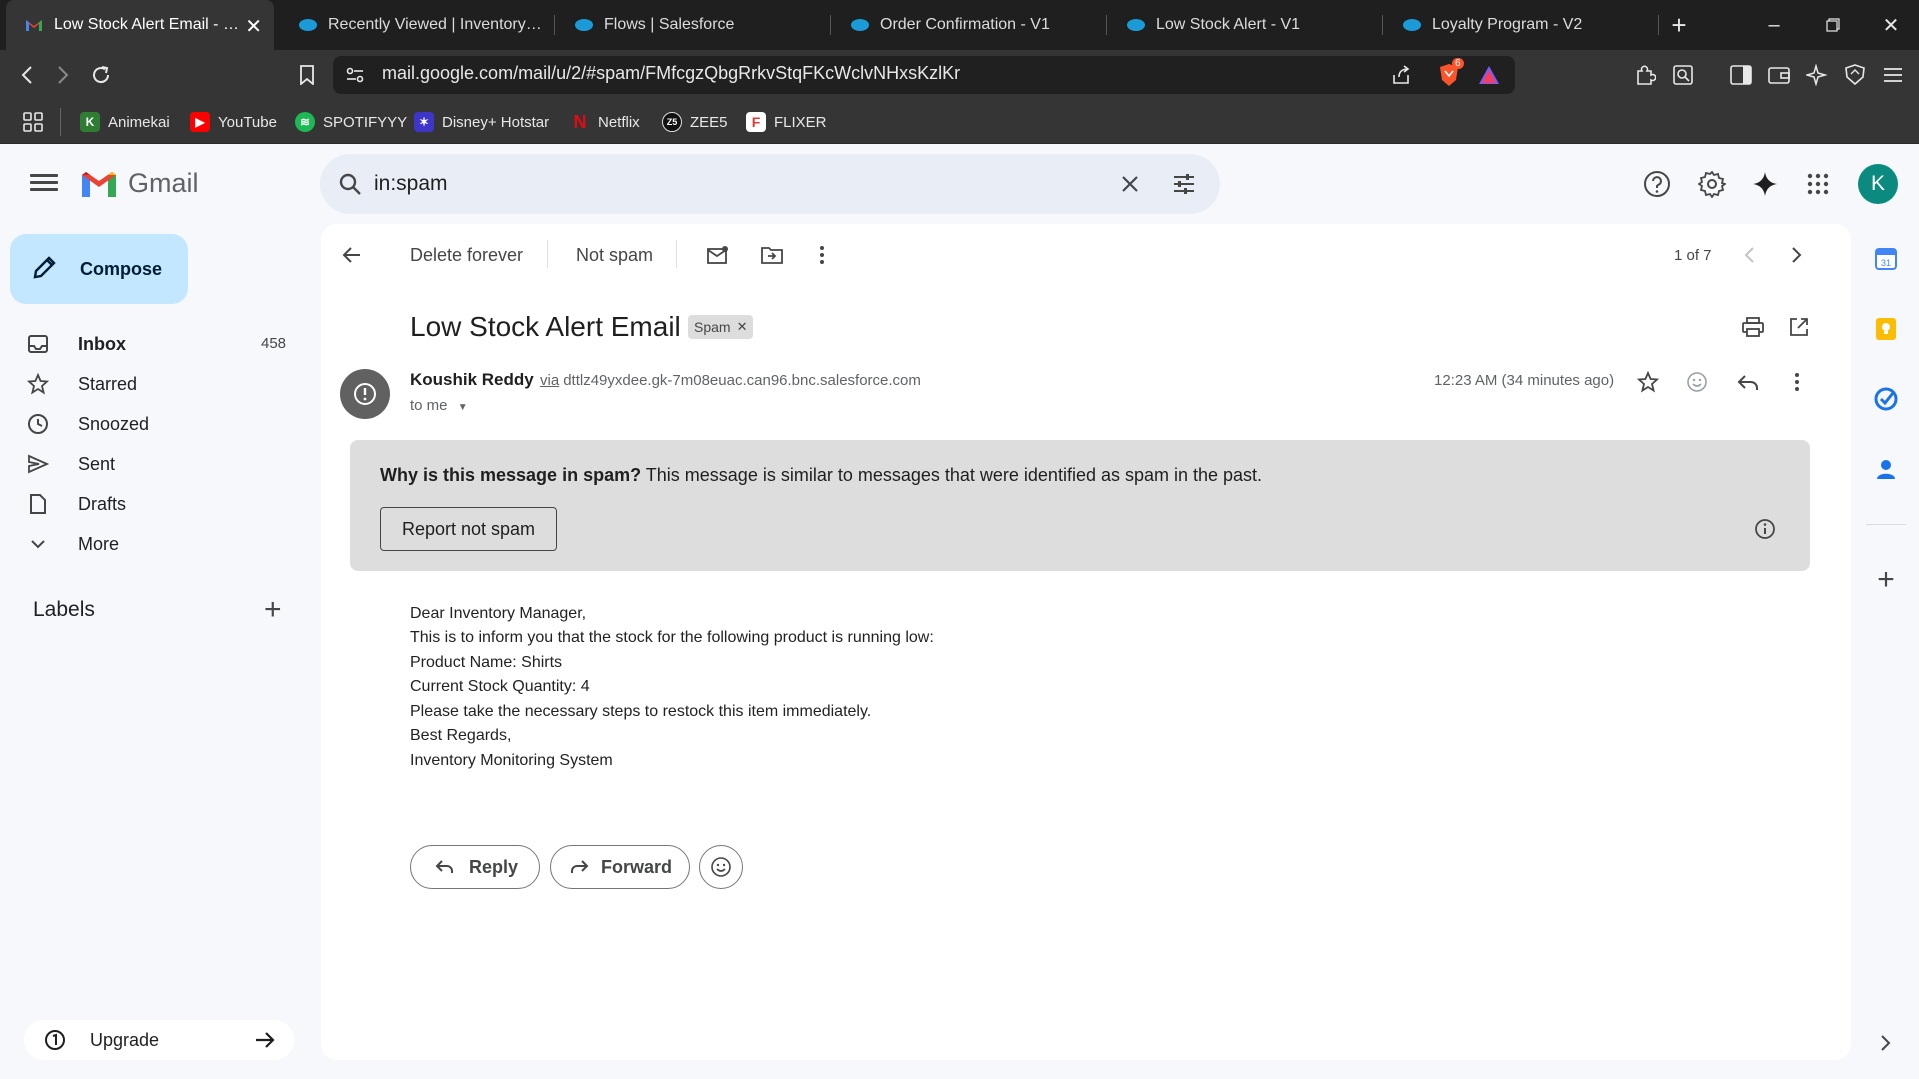 Image resolution: width=1919 pixels, height=1079 pixels. What do you see at coordinates (125, 122) in the screenshot?
I see `bookmark-animekai: K Animekai` at bounding box center [125, 122].